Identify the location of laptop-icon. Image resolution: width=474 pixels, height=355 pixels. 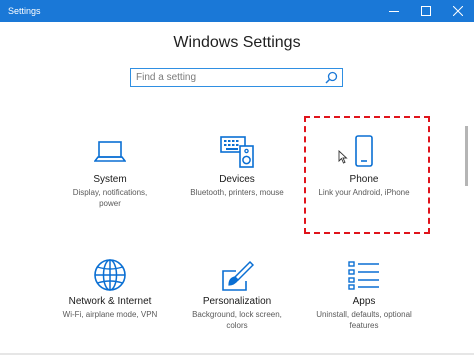
(110, 151).